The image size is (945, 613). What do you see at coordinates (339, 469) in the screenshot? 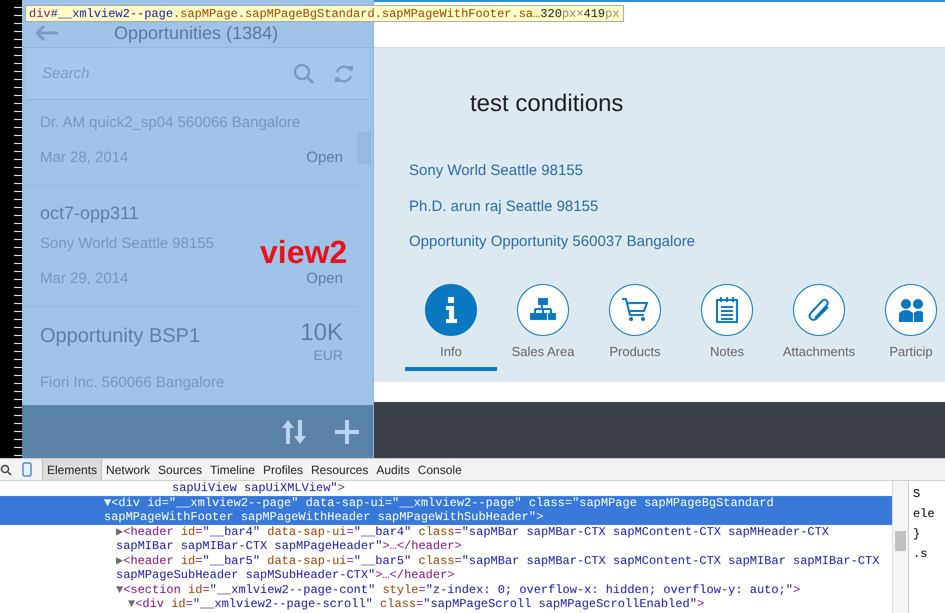
I see `devtools-tab: Resources` at bounding box center [339, 469].